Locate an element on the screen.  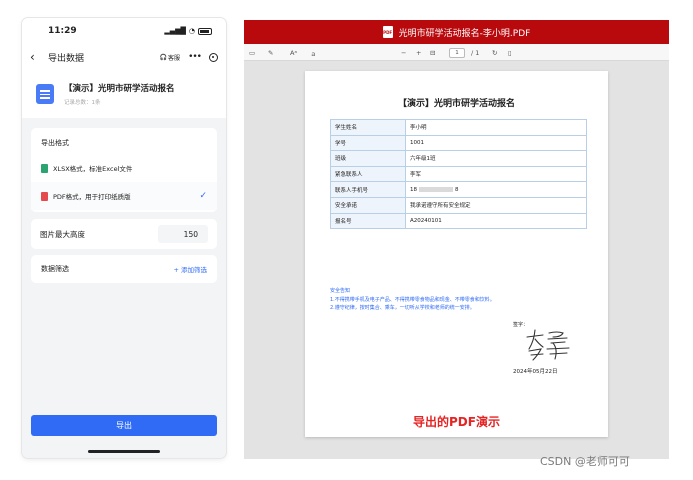
wifi-icon: ◔ is located at coordinates (191, 31).